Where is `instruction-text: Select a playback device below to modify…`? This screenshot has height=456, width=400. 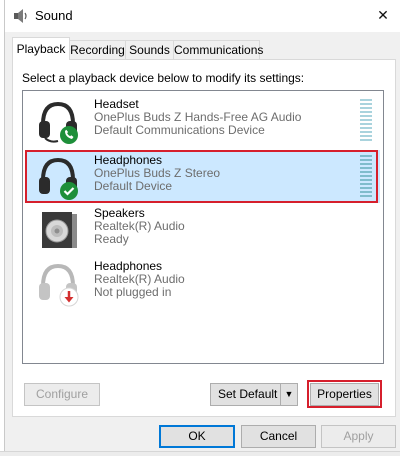 instruction-text: Select a playback device below to modify… is located at coordinates (163, 78).